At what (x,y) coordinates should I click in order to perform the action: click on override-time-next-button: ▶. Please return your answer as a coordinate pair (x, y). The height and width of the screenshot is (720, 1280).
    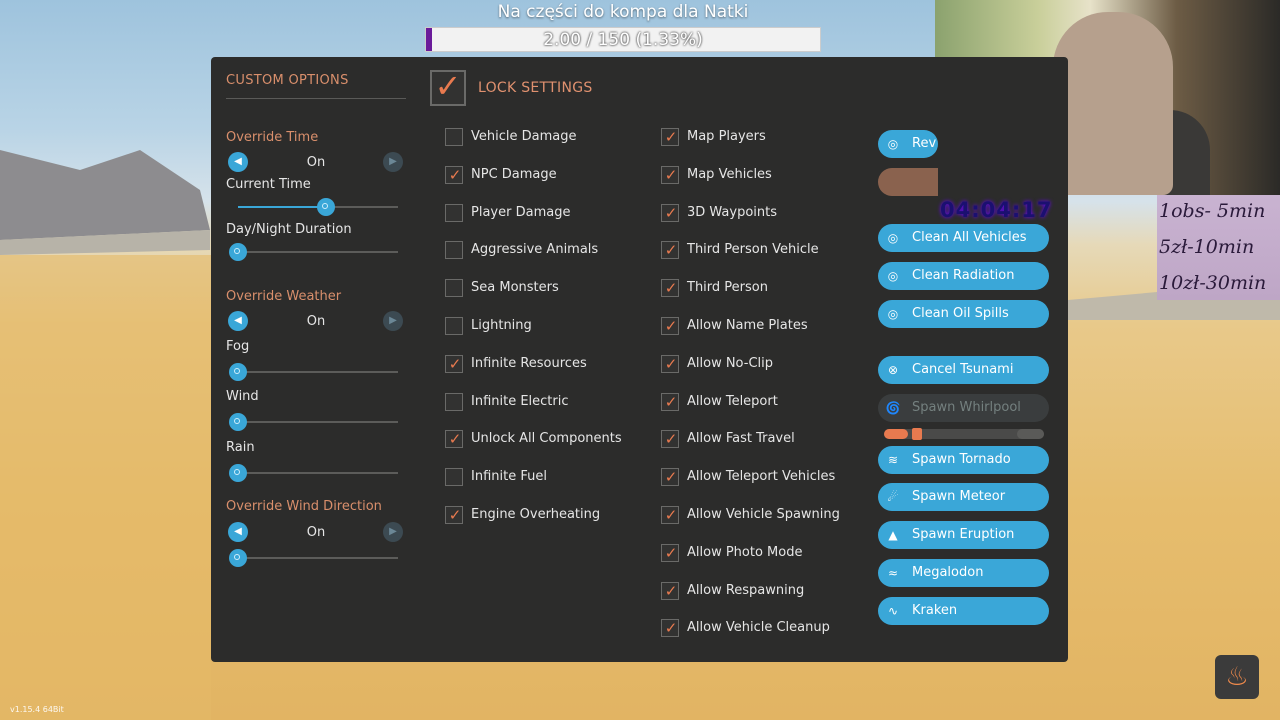
    Looking at the image, I should click on (393, 162).